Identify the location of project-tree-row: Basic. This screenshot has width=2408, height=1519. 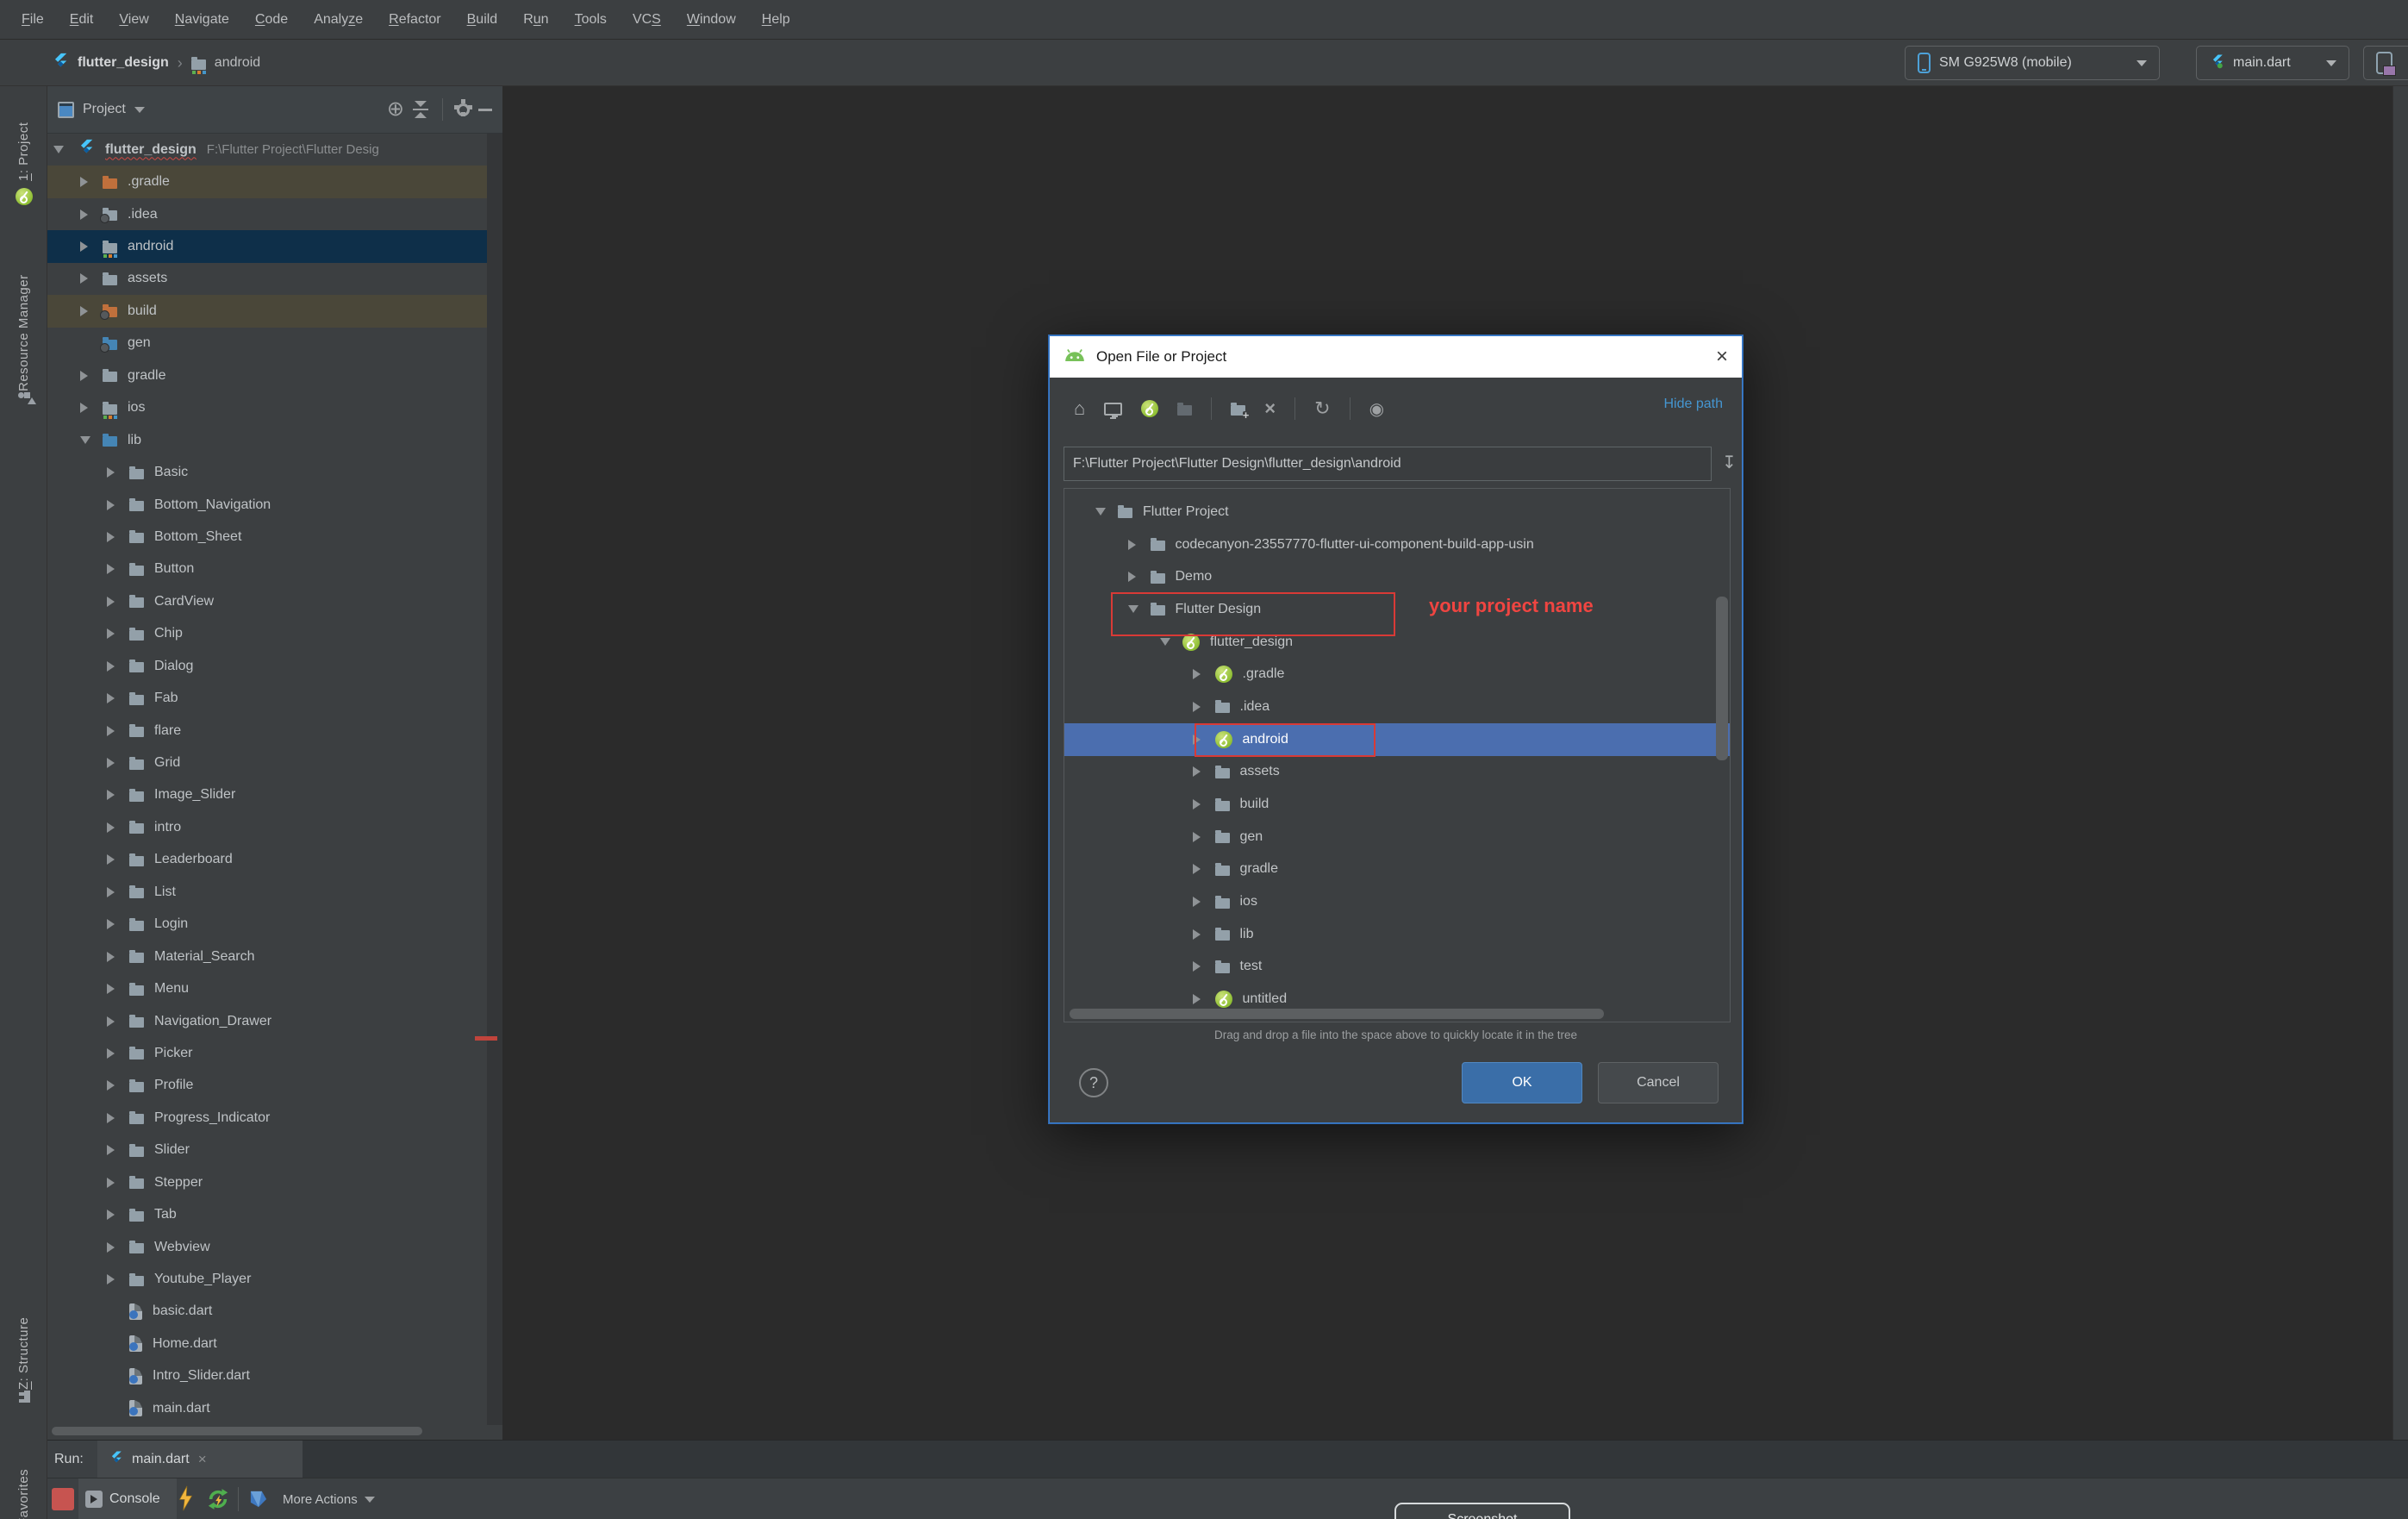
(274, 472).